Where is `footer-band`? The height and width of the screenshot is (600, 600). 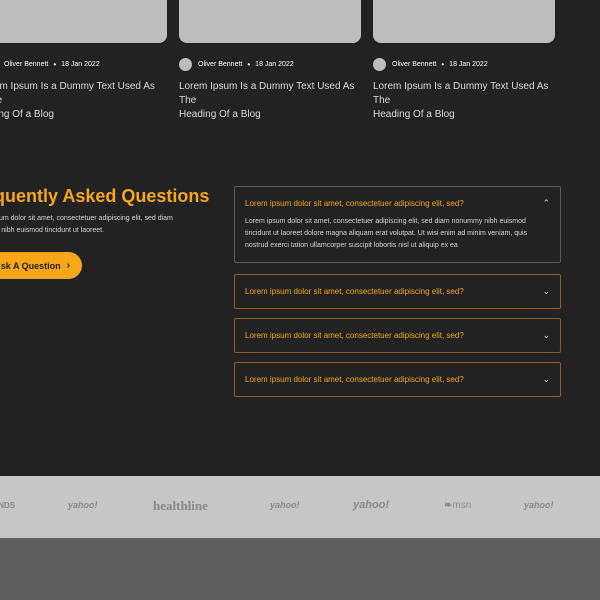 footer-band is located at coordinates (300, 569).